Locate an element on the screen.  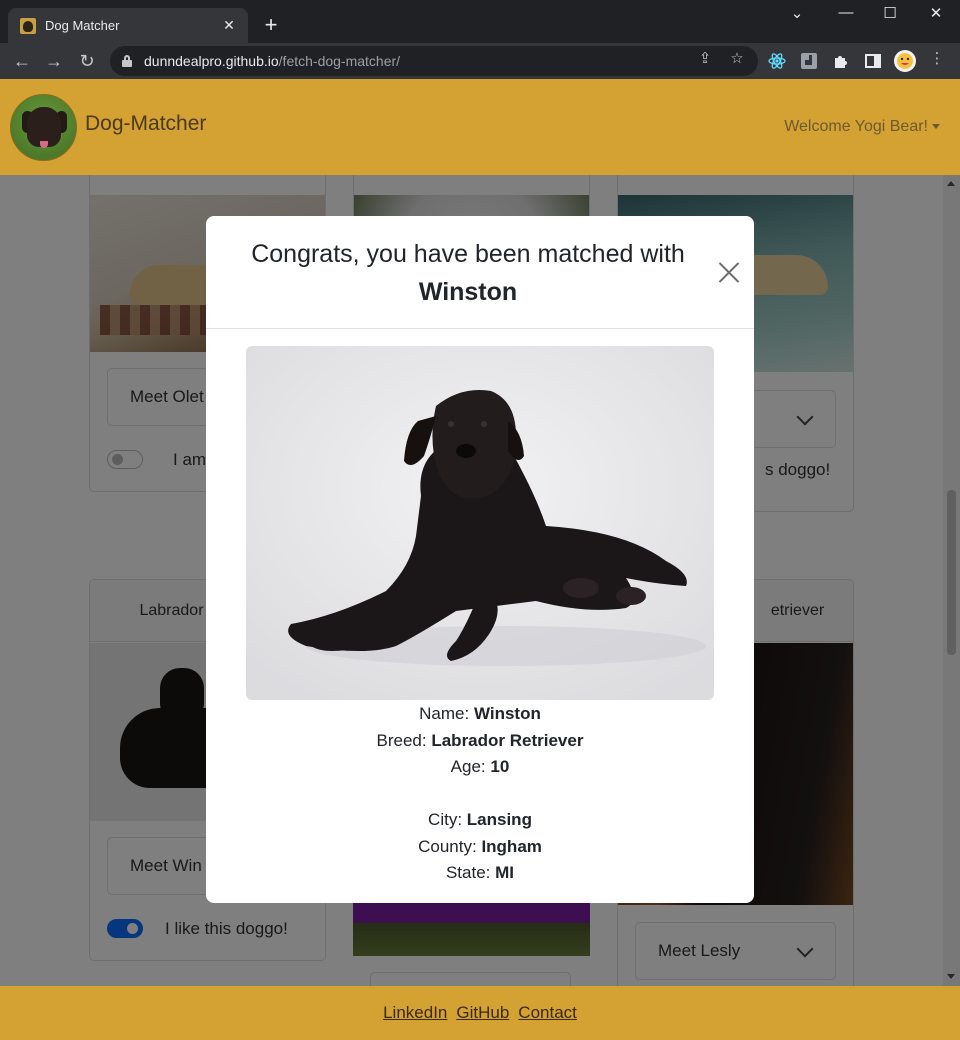
react-devtools-icon is located at coordinates (777, 61).